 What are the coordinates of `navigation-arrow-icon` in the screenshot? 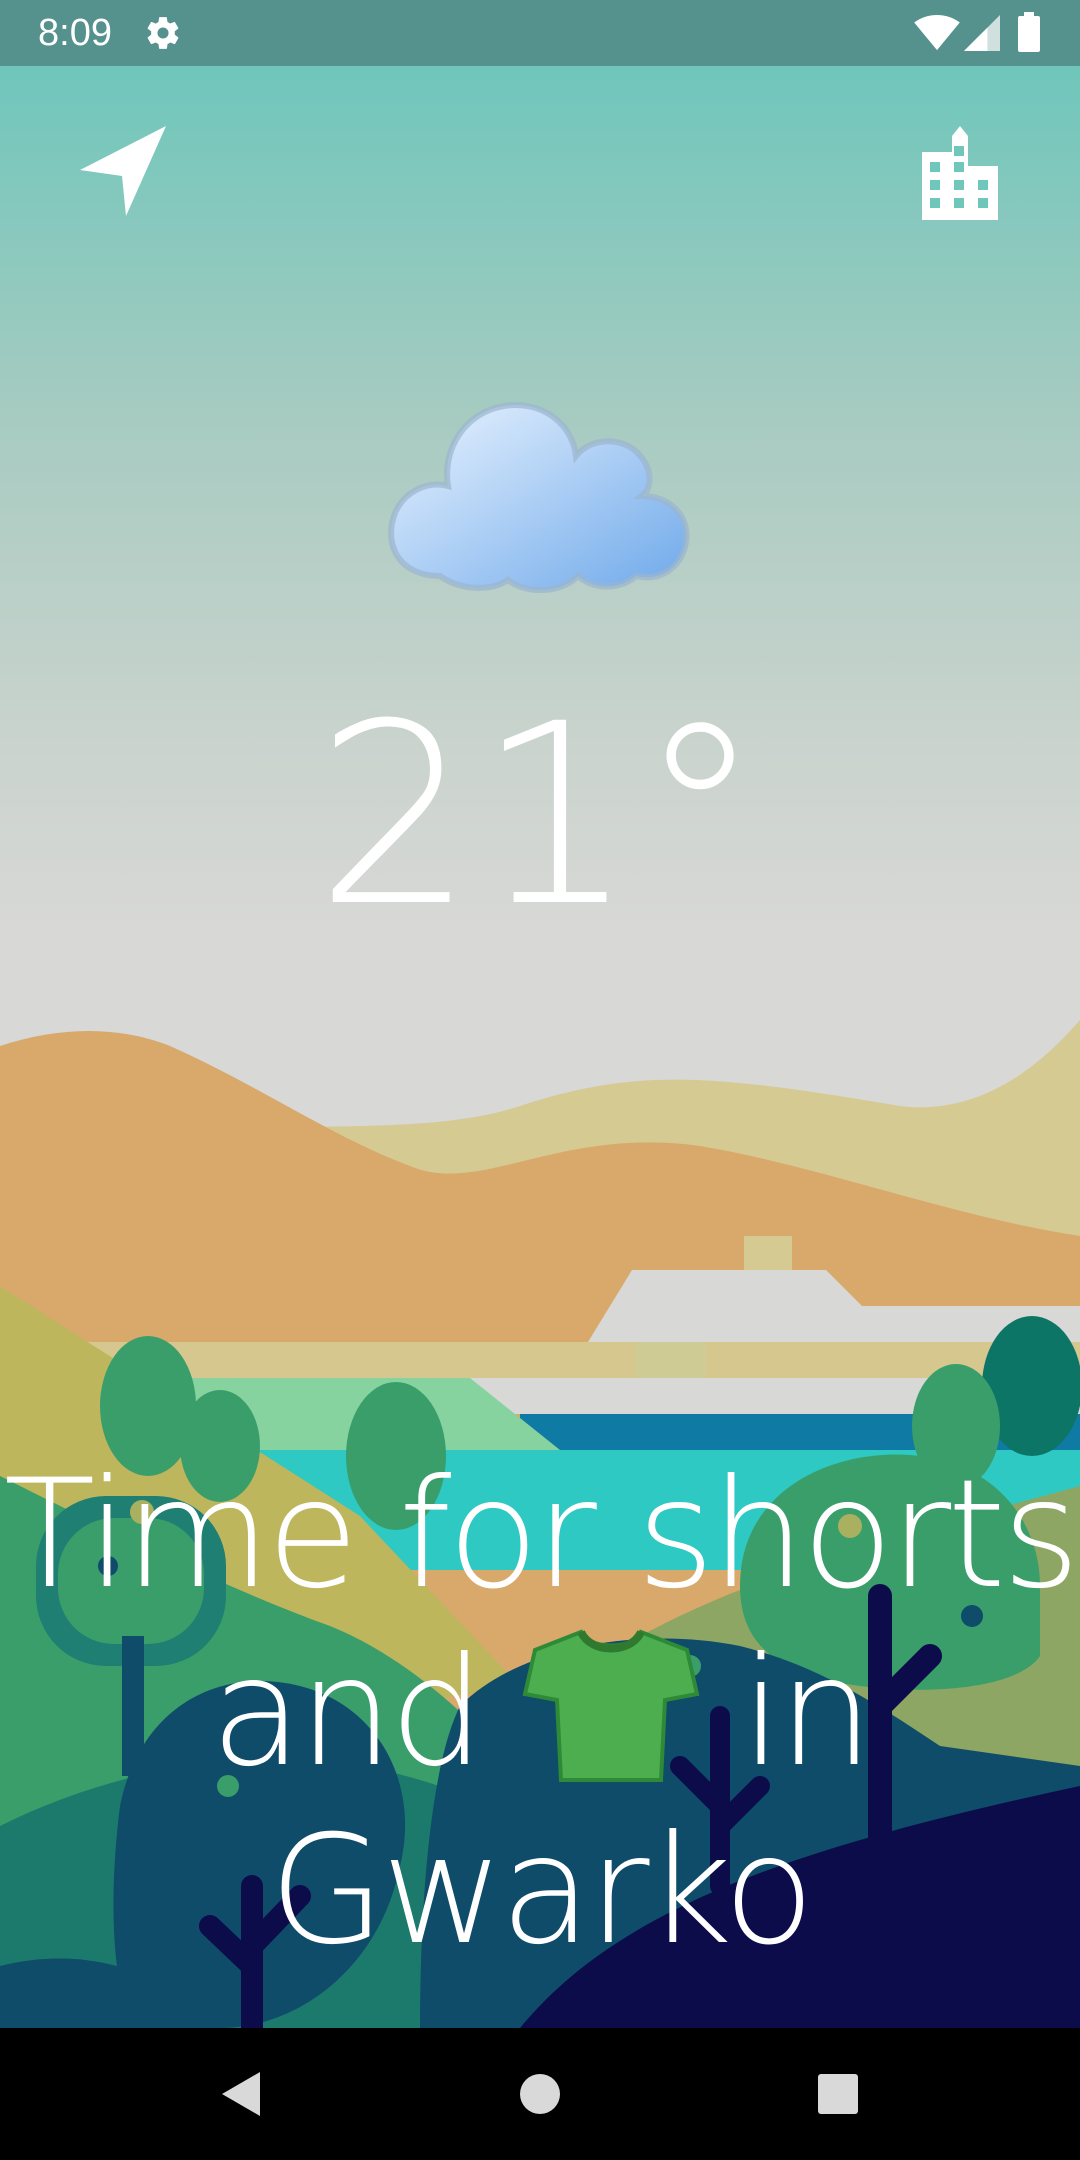 It's located at (124, 170).